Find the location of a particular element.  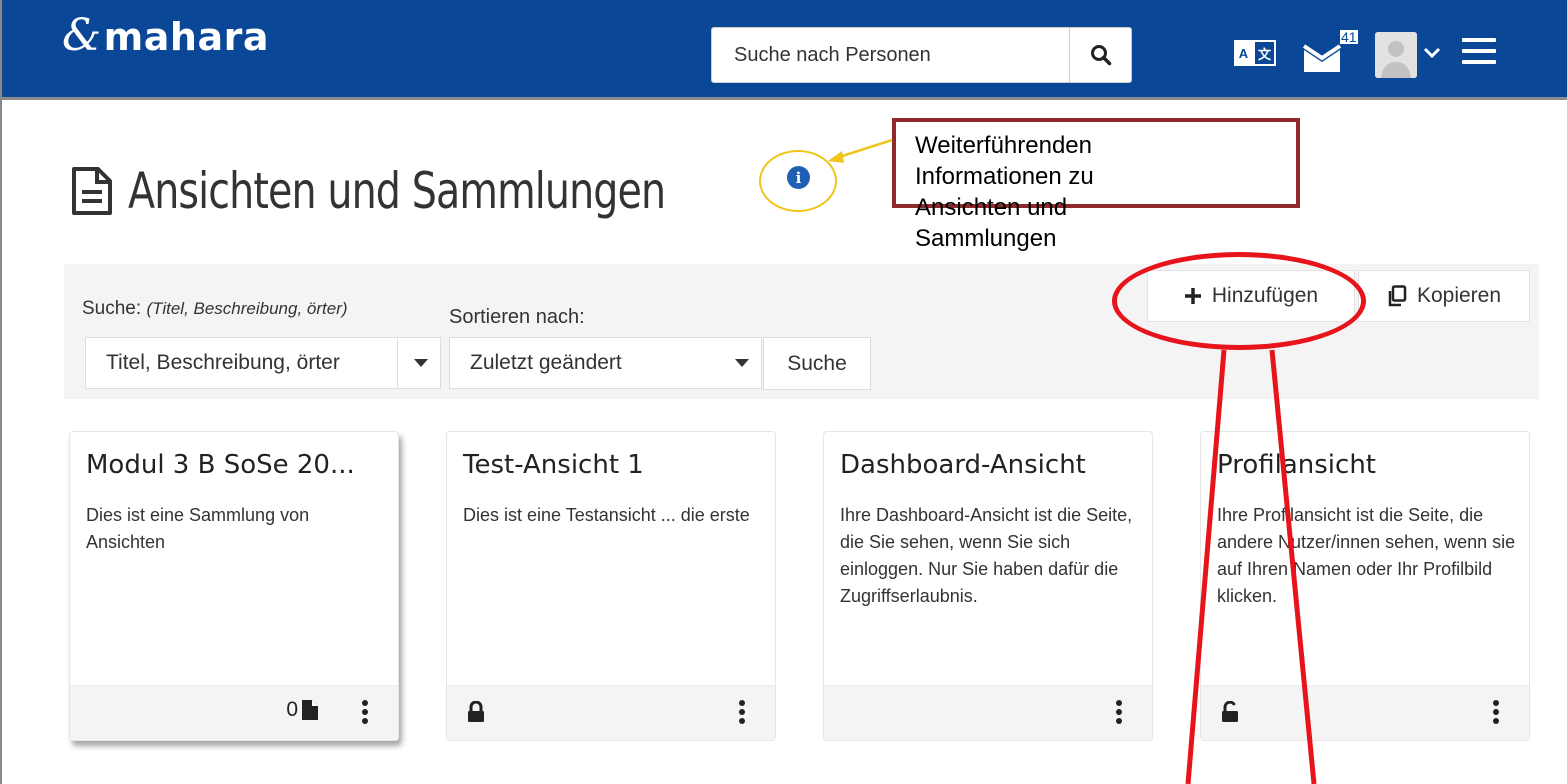

search-label: Suche: (Titel, Beschreibung, örter) is located at coordinates (215, 309).